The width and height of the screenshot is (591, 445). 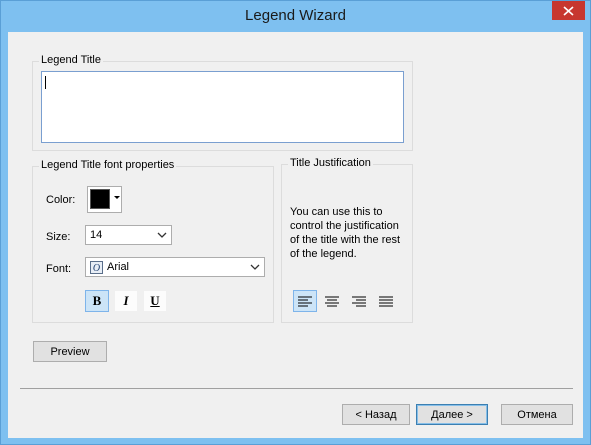 I want to click on next-button: Далее >, so click(x=452, y=414).